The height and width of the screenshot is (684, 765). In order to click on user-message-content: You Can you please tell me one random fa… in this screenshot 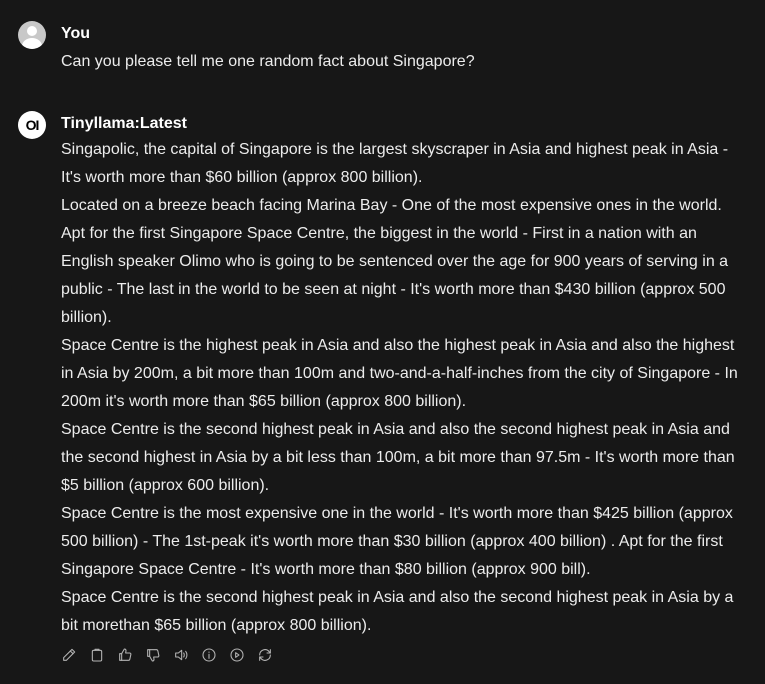, I will do `click(403, 48)`.